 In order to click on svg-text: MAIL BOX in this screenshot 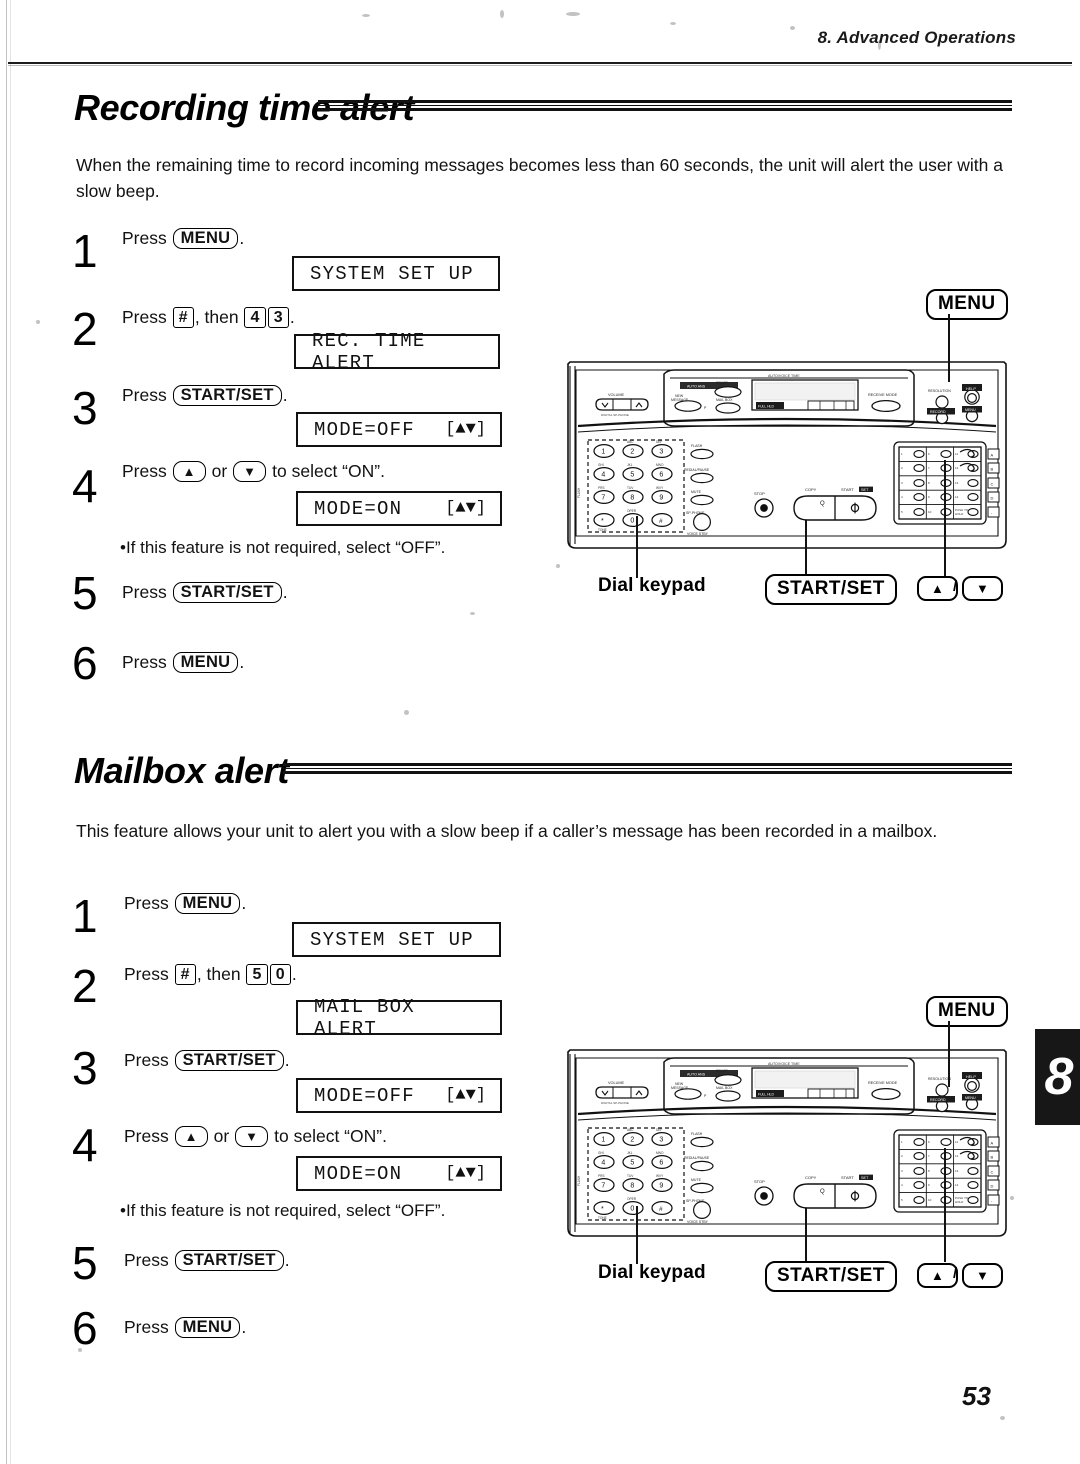, I will do `click(724, 400)`.